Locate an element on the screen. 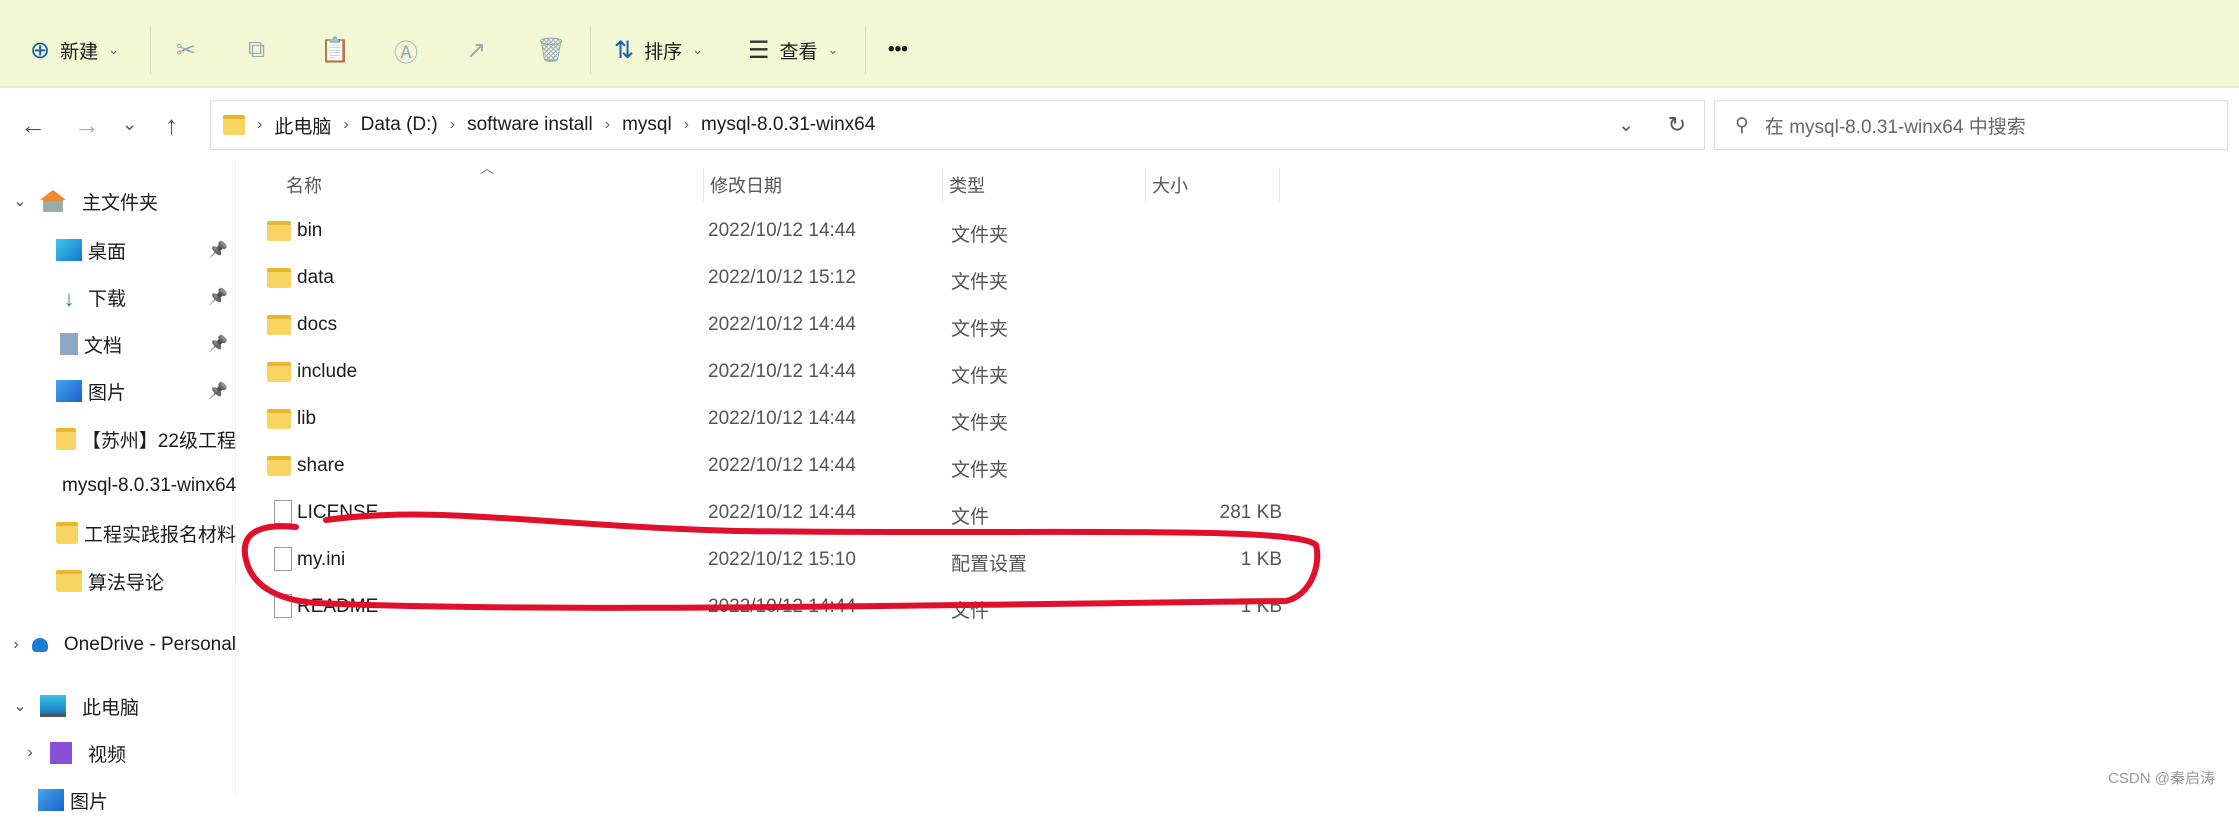  rename-button: Ⓐ is located at coordinates (406, 50).